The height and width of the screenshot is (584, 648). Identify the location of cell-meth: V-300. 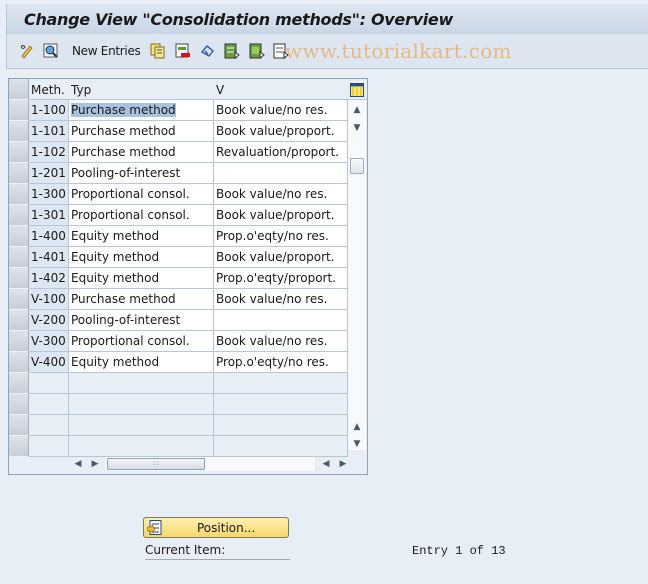
(49, 341).